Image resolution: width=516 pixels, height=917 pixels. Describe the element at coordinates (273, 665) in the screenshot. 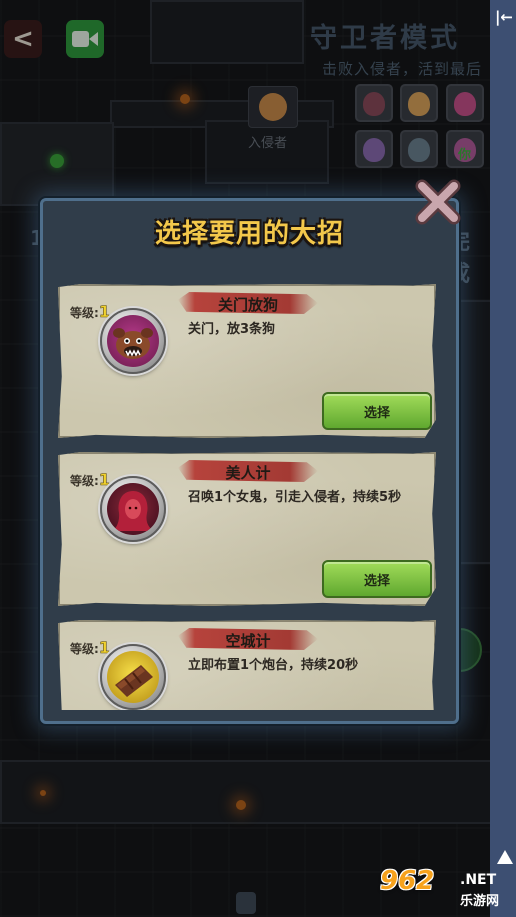

I see `skill-description: 立即布置1个炮台，持续20秒` at that location.